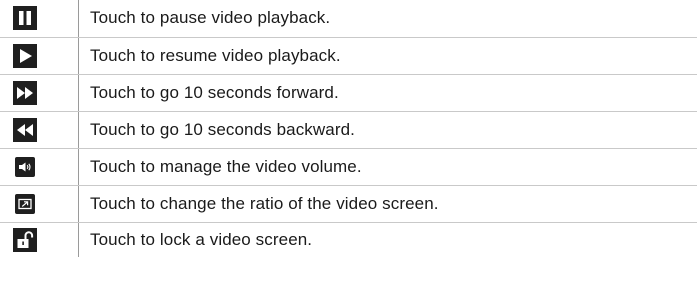  I want to click on table-row: Touch to go 10 seconds backward., so click(348, 130).